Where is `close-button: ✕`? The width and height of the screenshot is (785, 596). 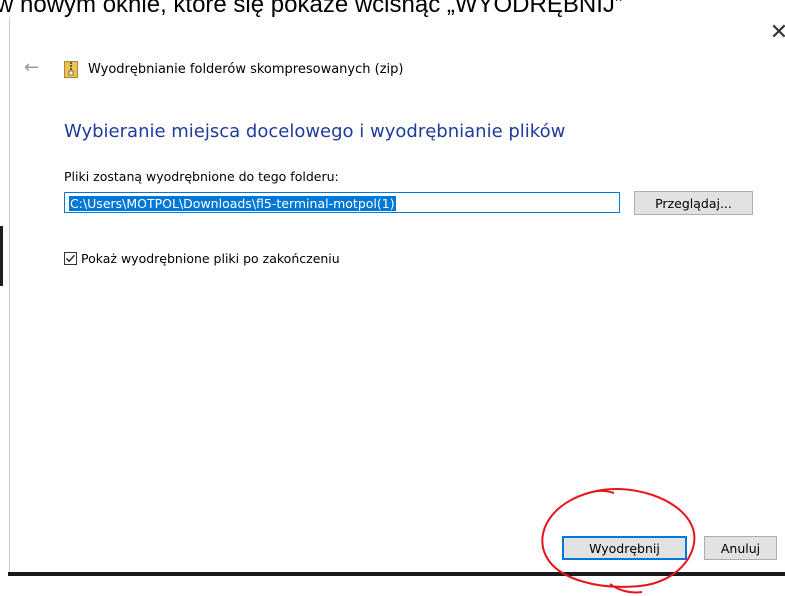 close-button: ✕ is located at coordinates (772, 32).